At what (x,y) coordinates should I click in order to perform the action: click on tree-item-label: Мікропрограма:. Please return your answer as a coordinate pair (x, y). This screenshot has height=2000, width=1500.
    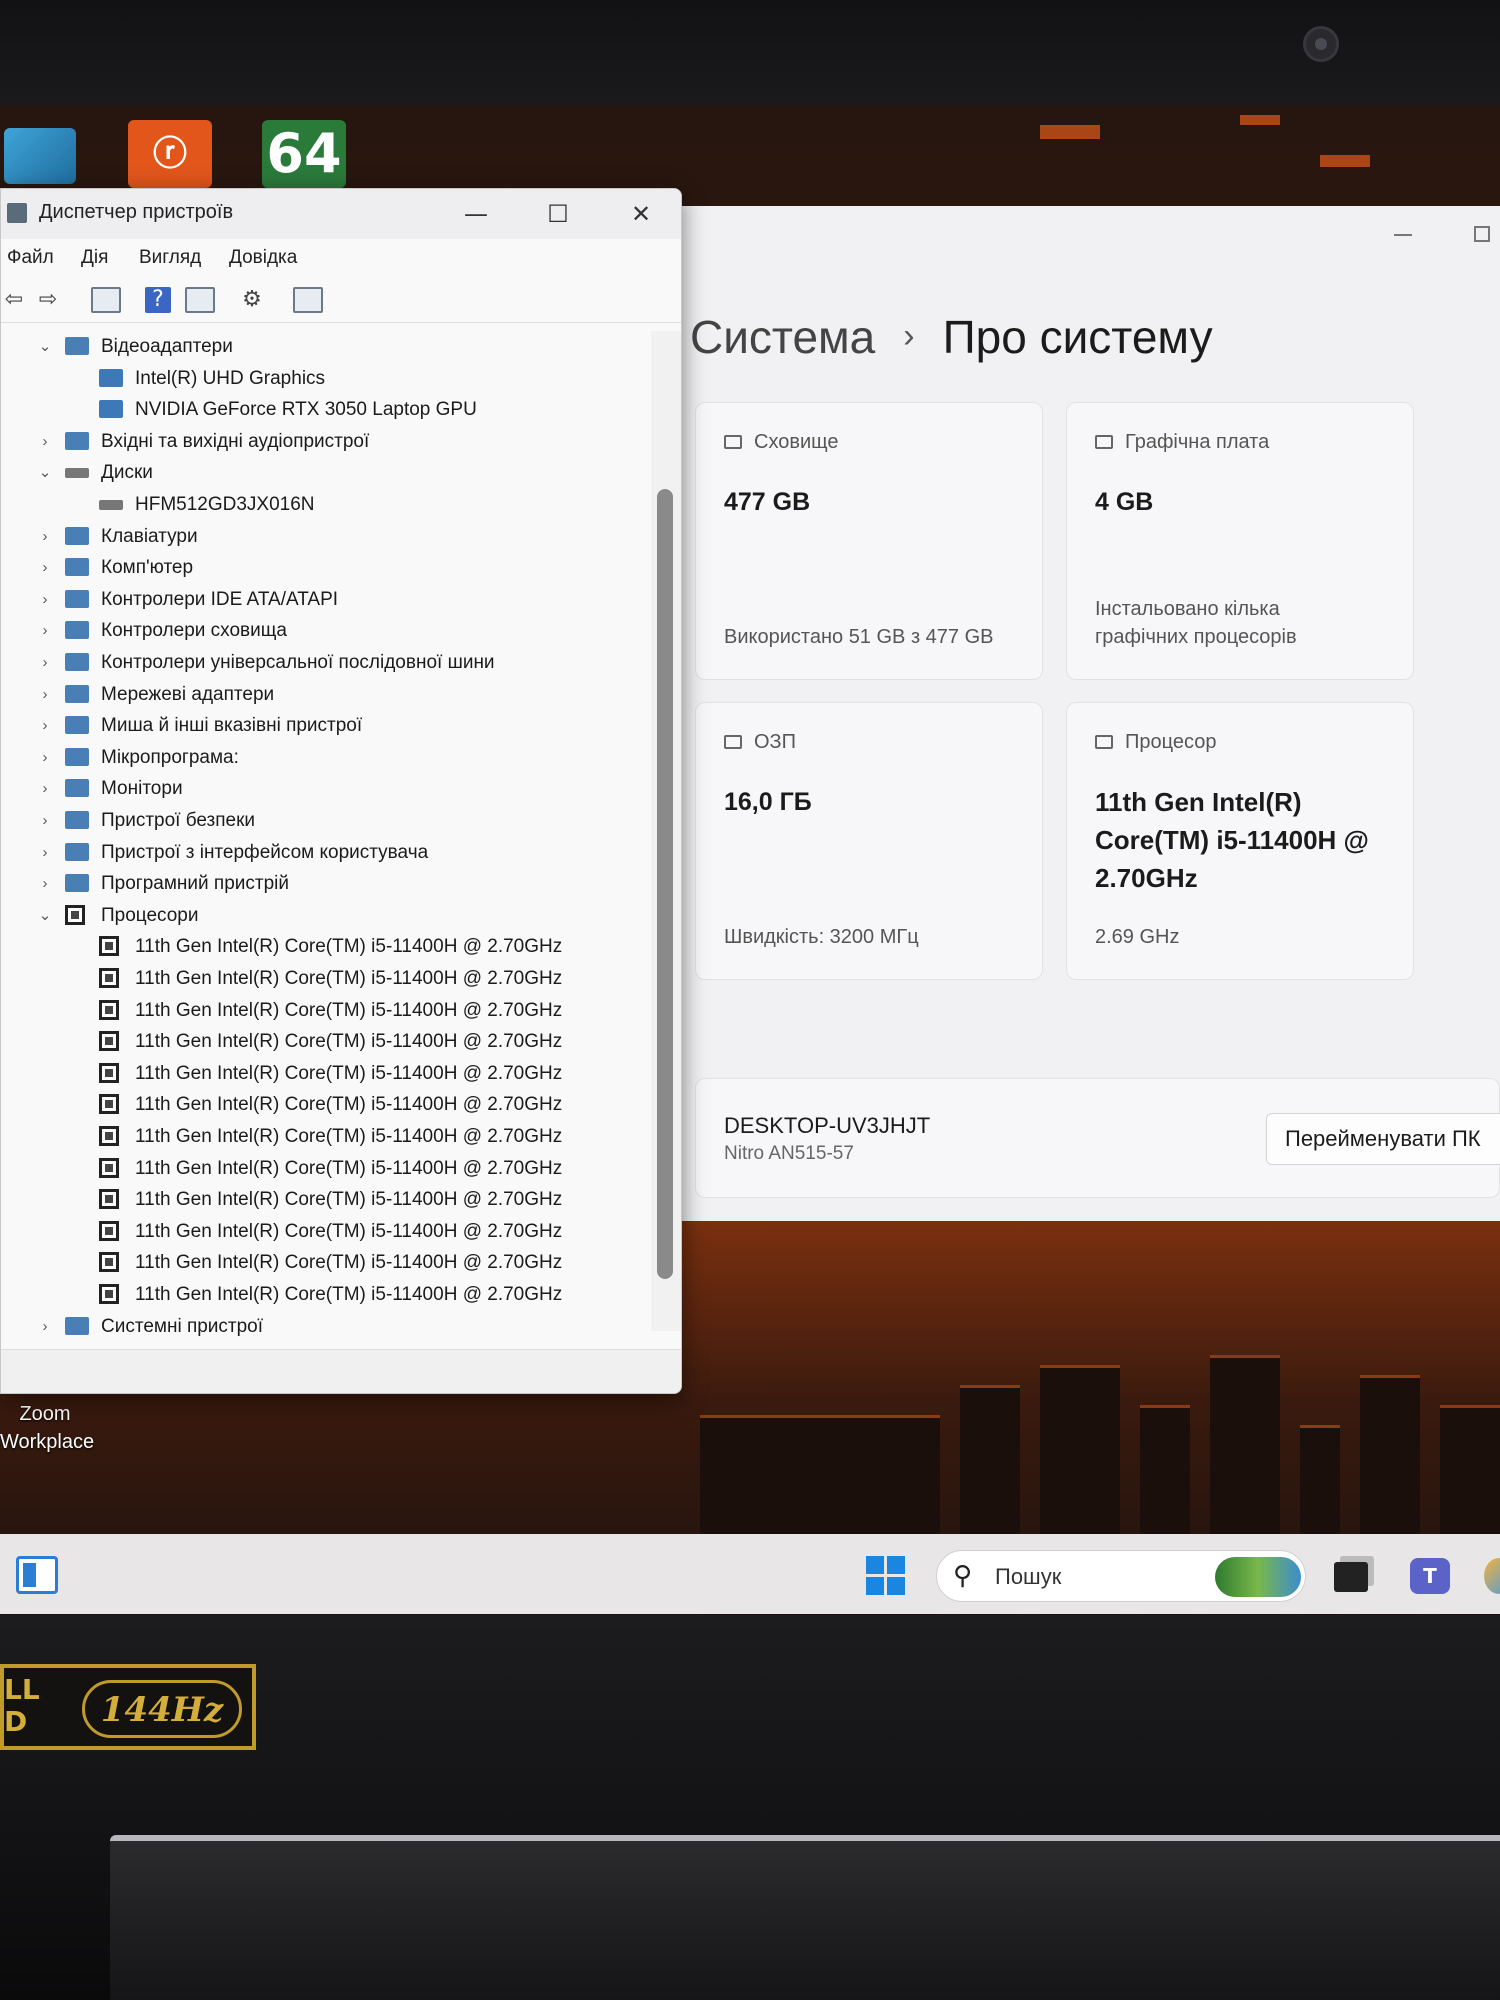
    Looking at the image, I should click on (170, 757).